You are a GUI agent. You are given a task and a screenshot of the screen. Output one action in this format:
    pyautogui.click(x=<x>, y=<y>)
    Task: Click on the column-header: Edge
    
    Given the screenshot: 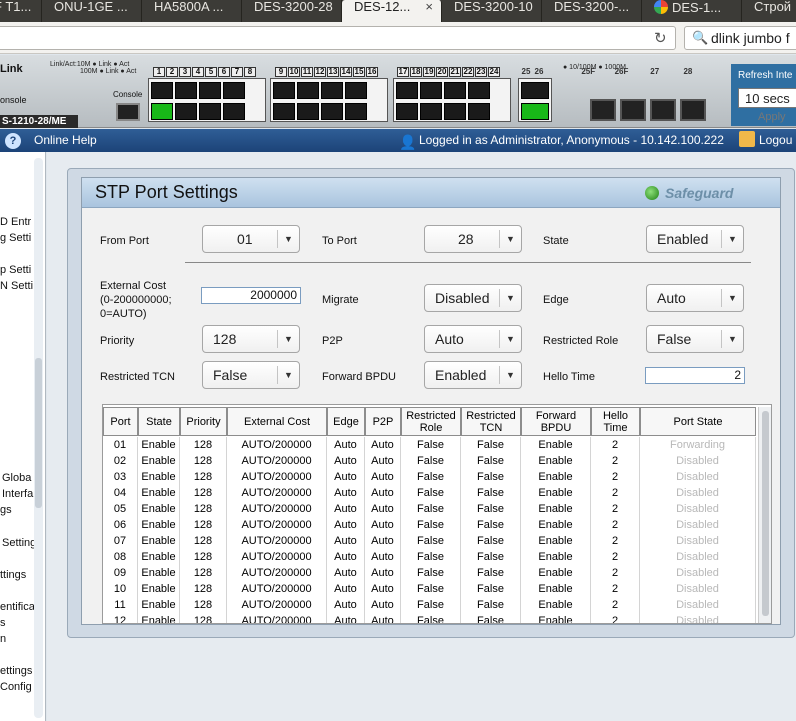 What is the action you would take?
    pyautogui.click(x=346, y=421)
    